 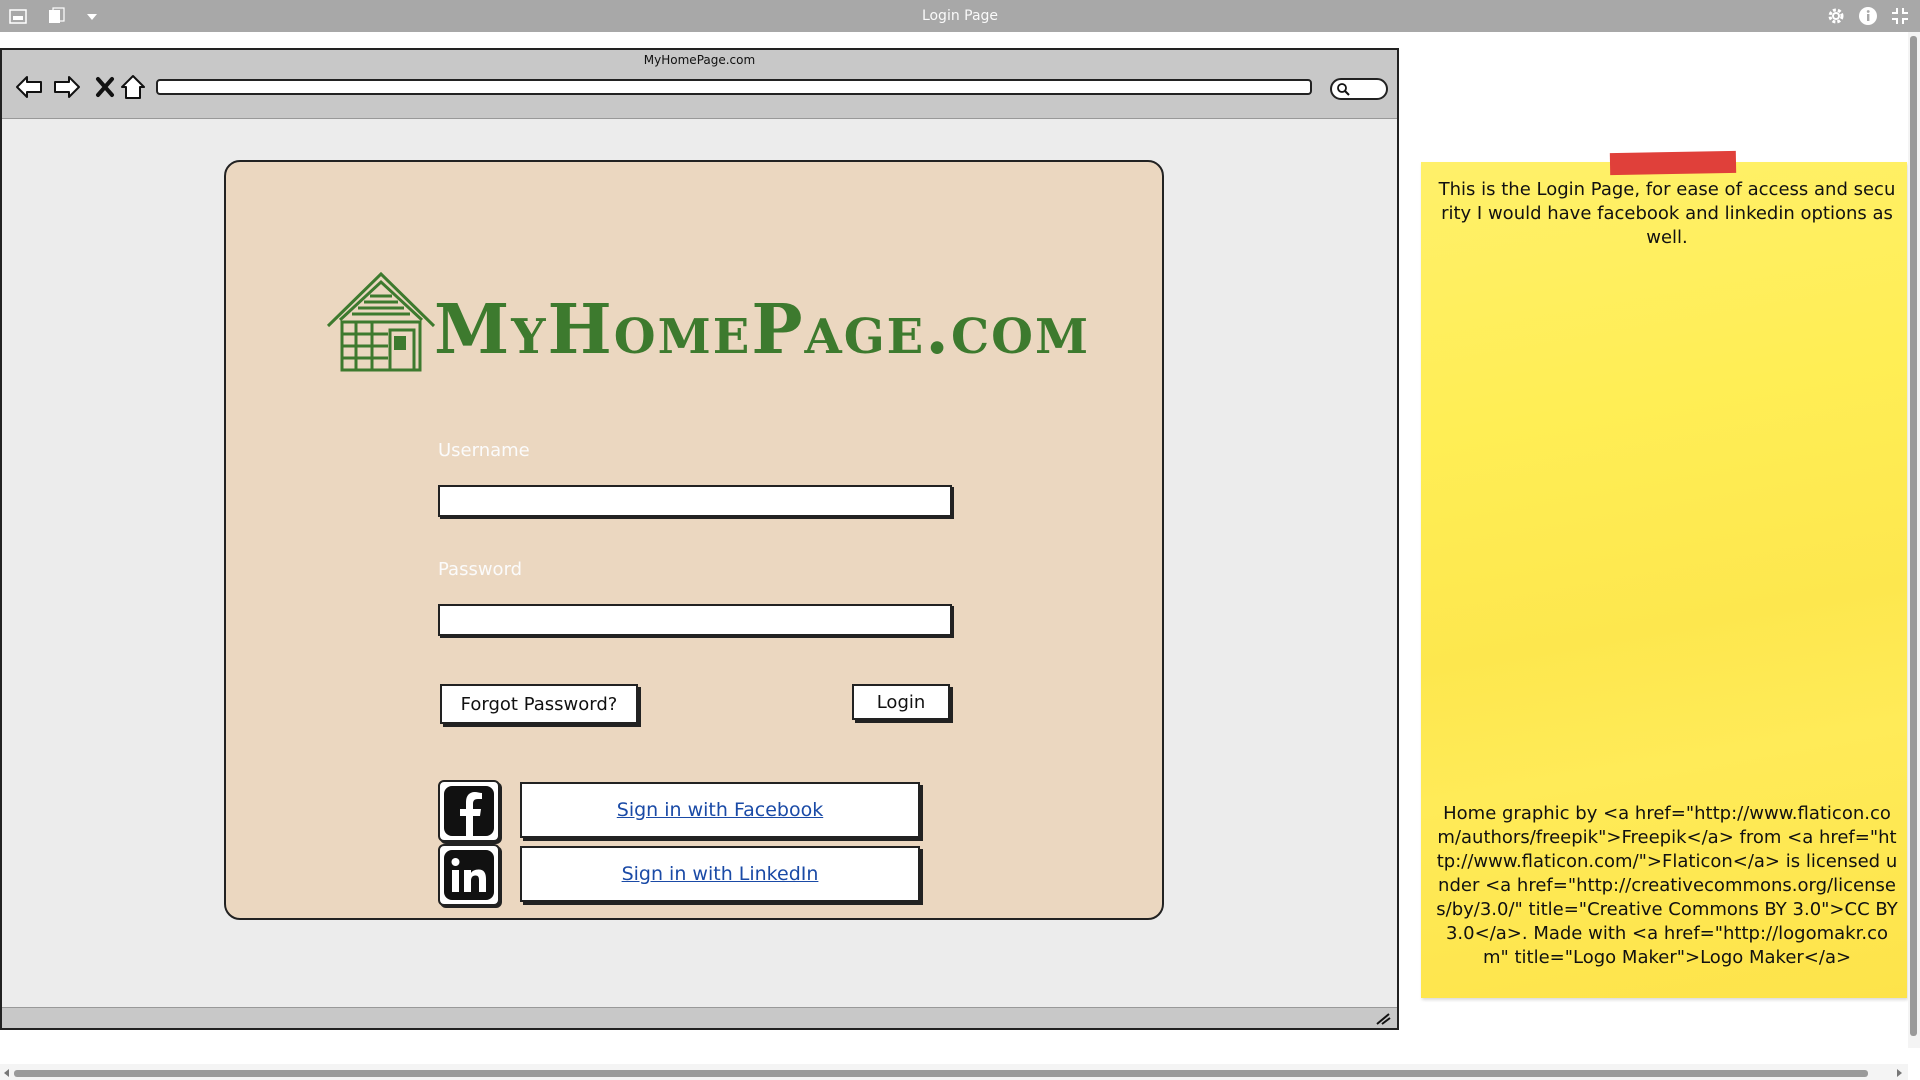 I want to click on scroll-right-icon, so click(x=1899, y=1073).